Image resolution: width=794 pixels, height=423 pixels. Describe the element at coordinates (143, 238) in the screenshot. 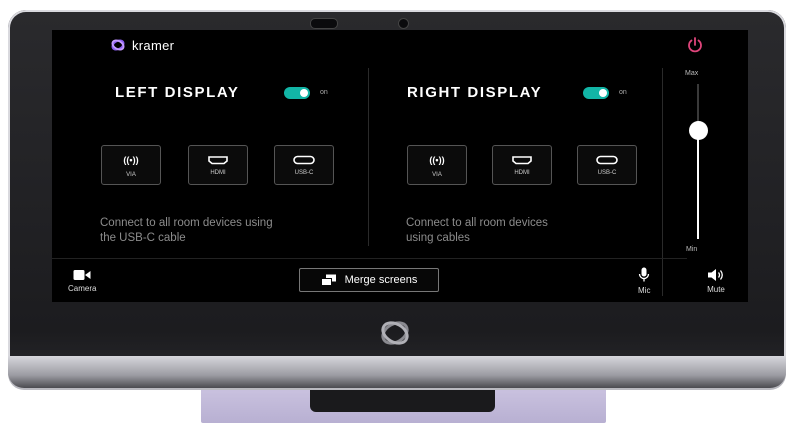

I see `left-hint-line-2: the USB-C cable` at that location.